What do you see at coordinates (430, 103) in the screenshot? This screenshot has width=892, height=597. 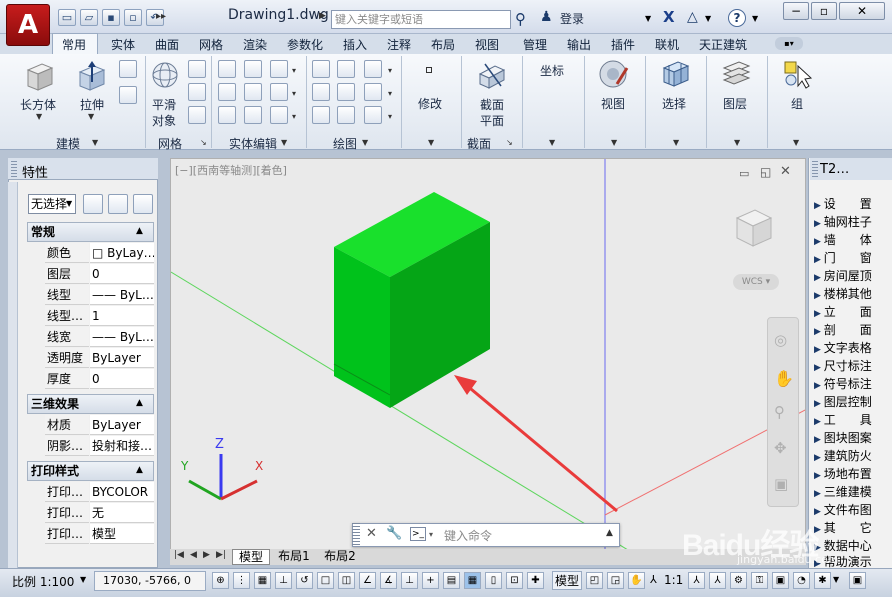 I see `modify-label: 修改` at bounding box center [430, 103].